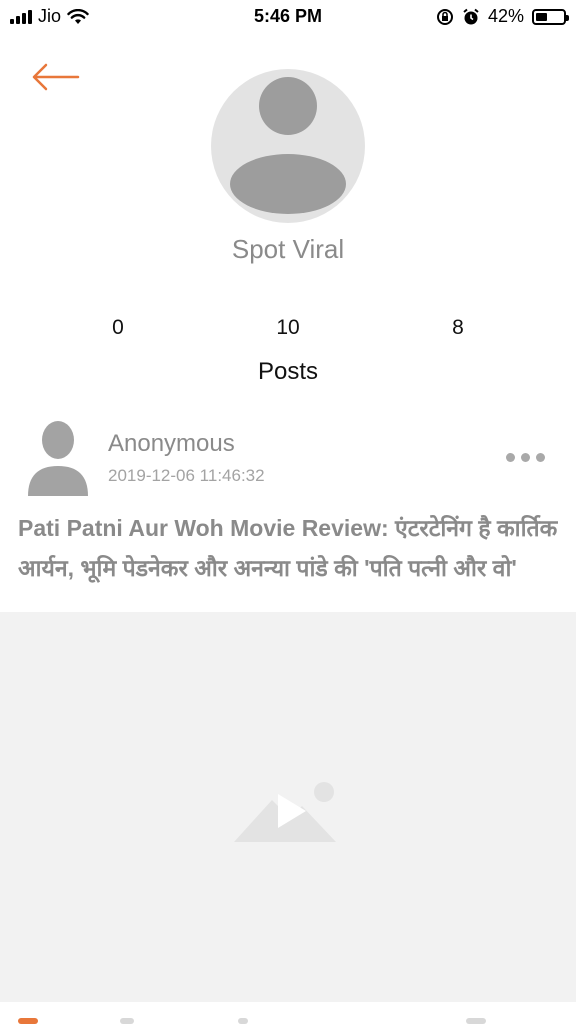 The width and height of the screenshot is (576, 1024). I want to click on profile-stats: 0 10 8, so click(288, 330).